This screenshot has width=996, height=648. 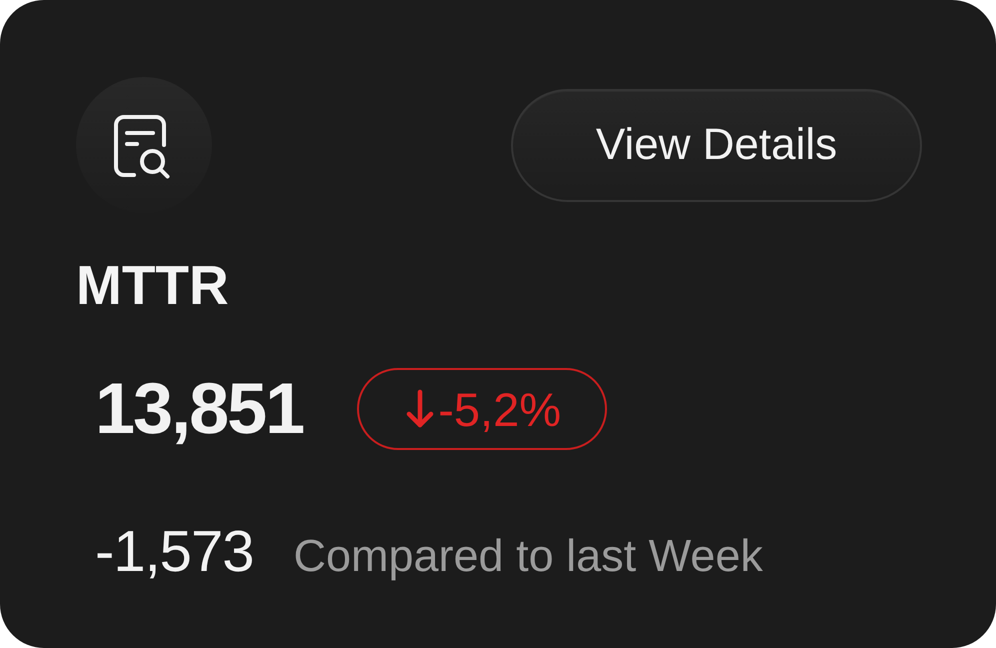 I want to click on change-percent: -5,2%, so click(x=499, y=409).